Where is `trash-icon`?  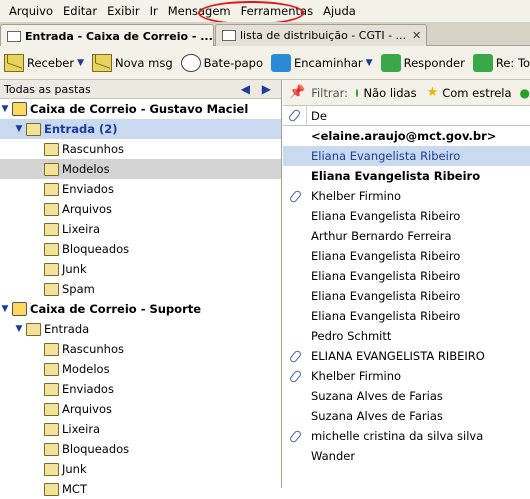 trash-icon is located at coordinates (51, 229).